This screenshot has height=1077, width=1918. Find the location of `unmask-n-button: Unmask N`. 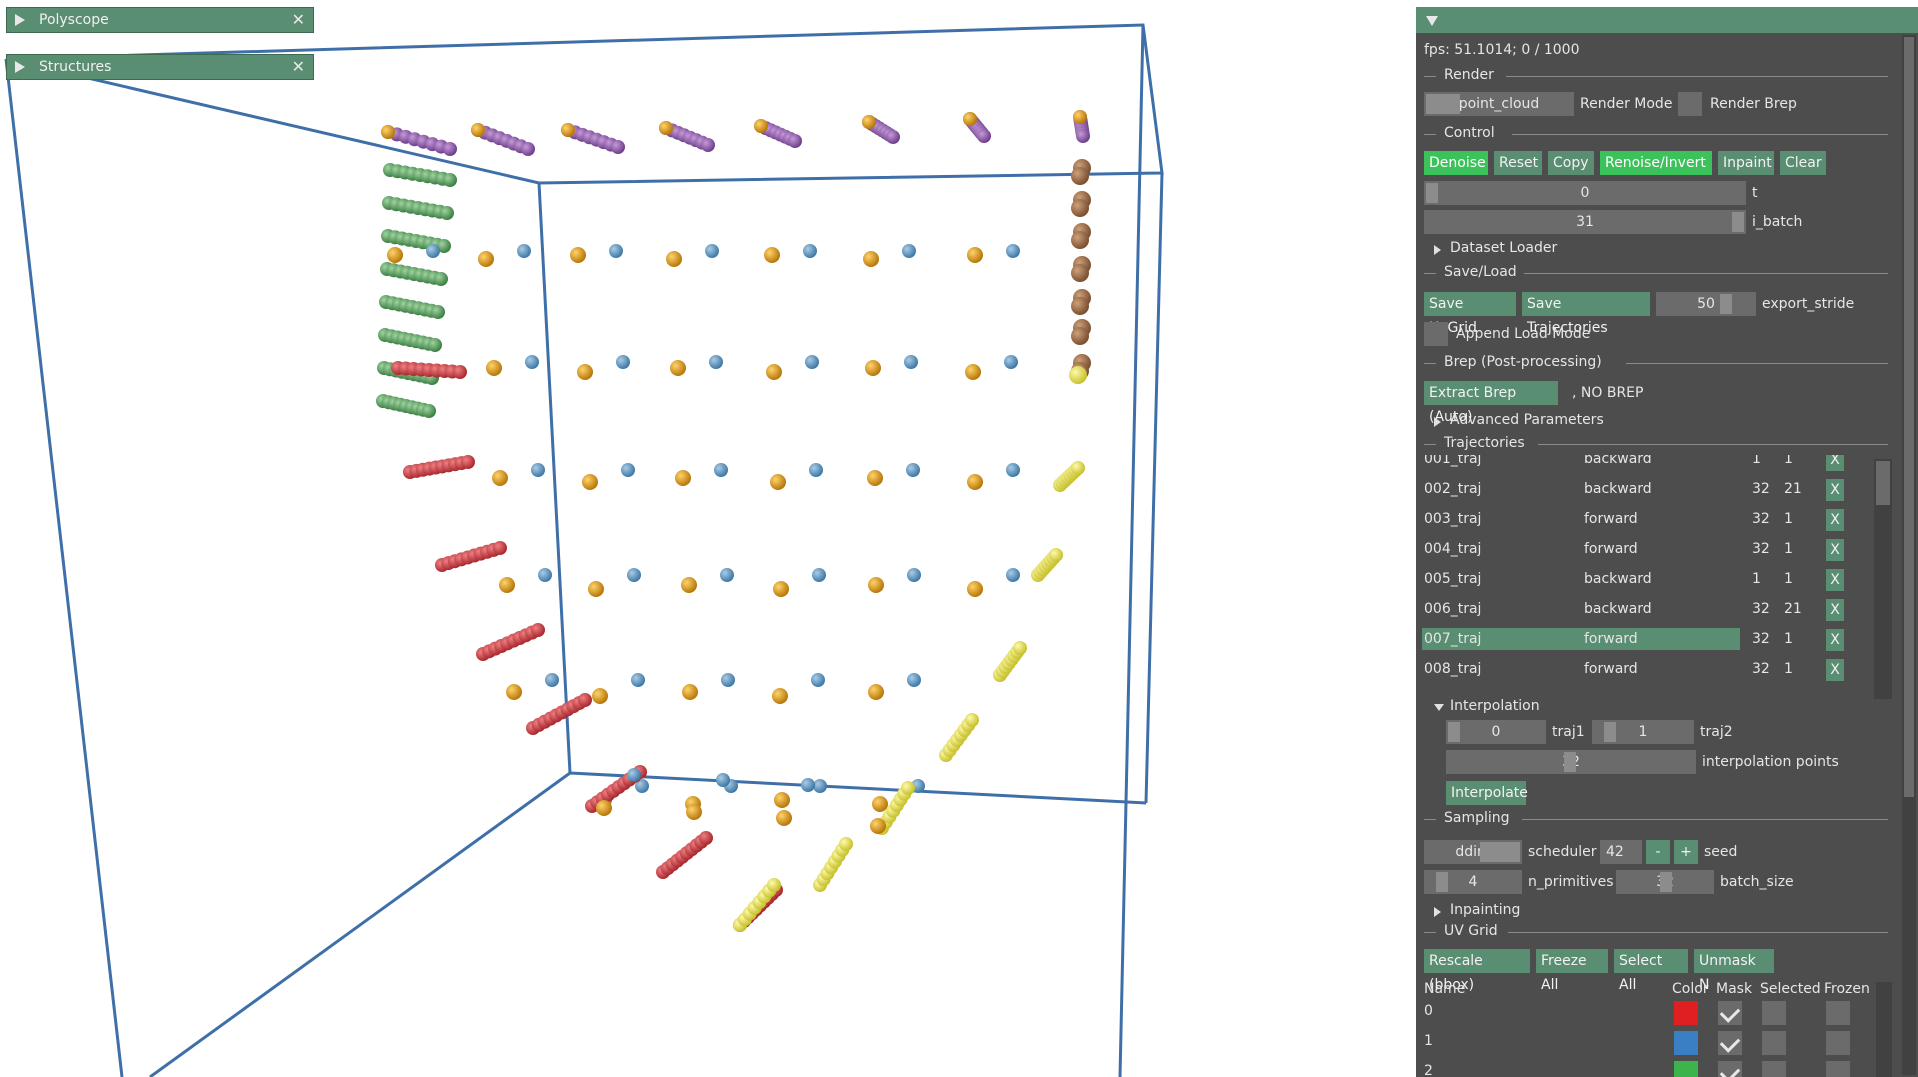

unmask-n-button: Unmask N is located at coordinates (1734, 971).